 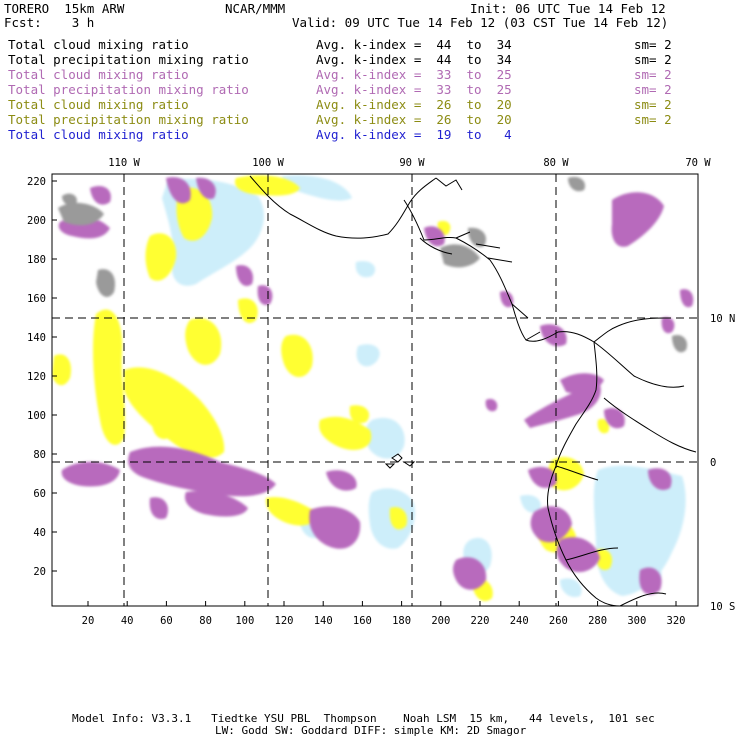 What do you see at coordinates (39, 572) in the screenshot?
I see `y-gridpoint-label: 20` at bounding box center [39, 572].